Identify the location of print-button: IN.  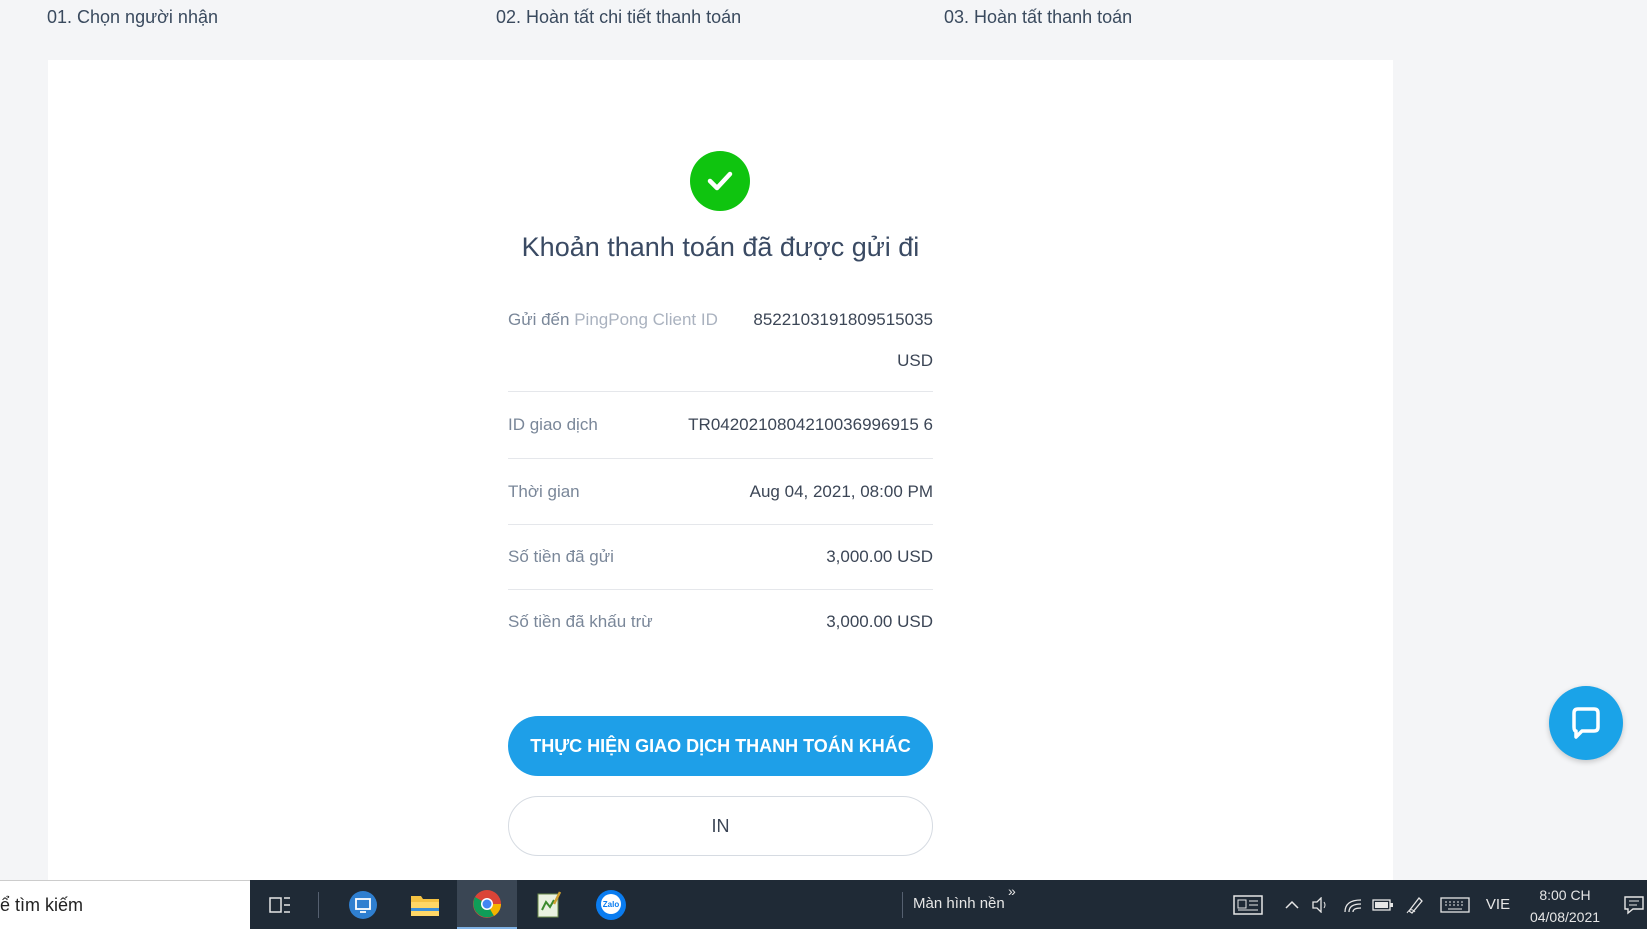
(720, 826).